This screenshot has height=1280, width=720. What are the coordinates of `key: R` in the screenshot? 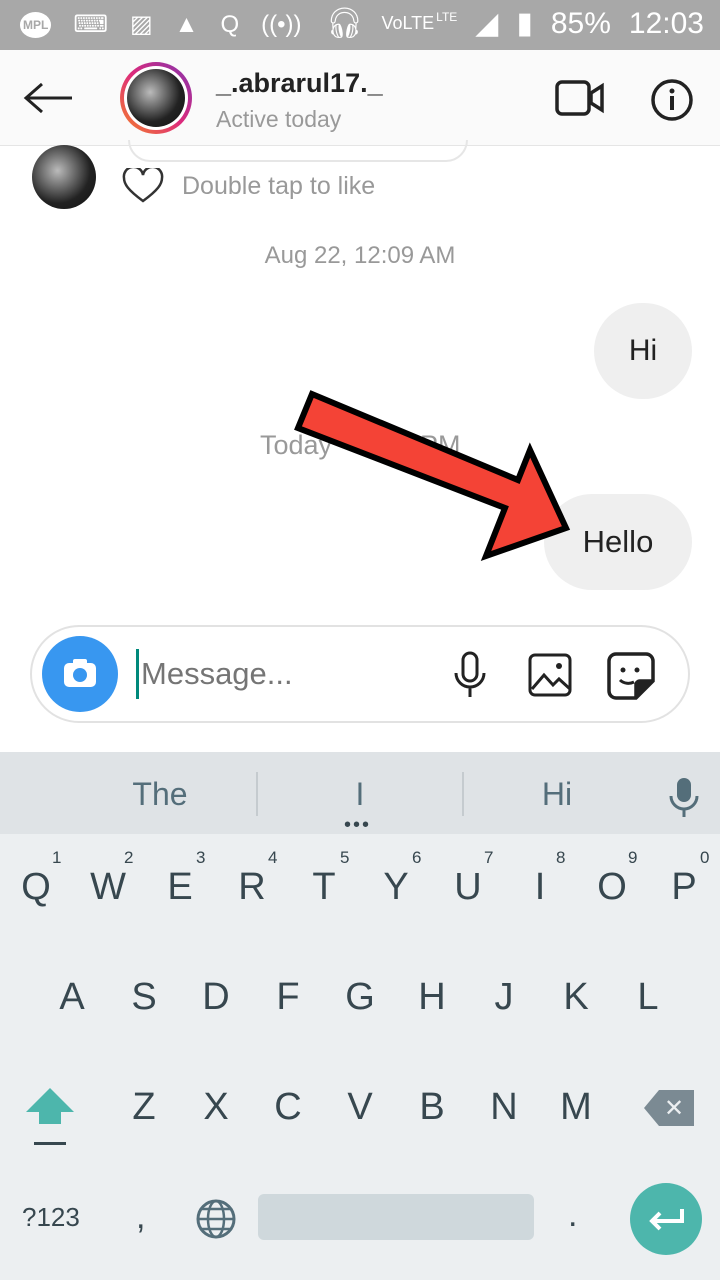 It's located at (252, 887).